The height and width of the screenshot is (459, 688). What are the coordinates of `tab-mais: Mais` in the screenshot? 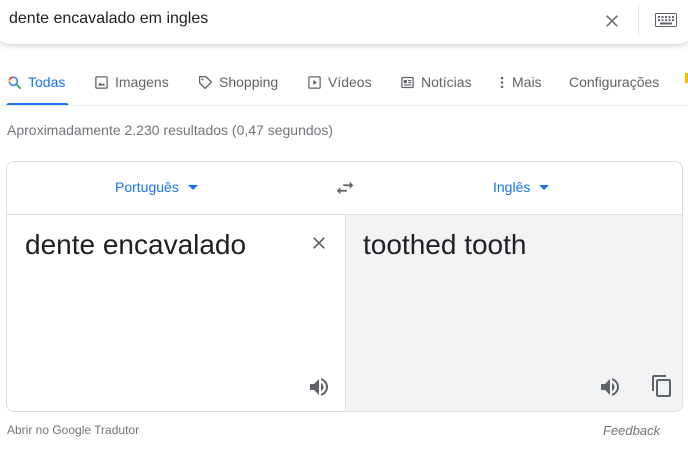 It's located at (520, 82).